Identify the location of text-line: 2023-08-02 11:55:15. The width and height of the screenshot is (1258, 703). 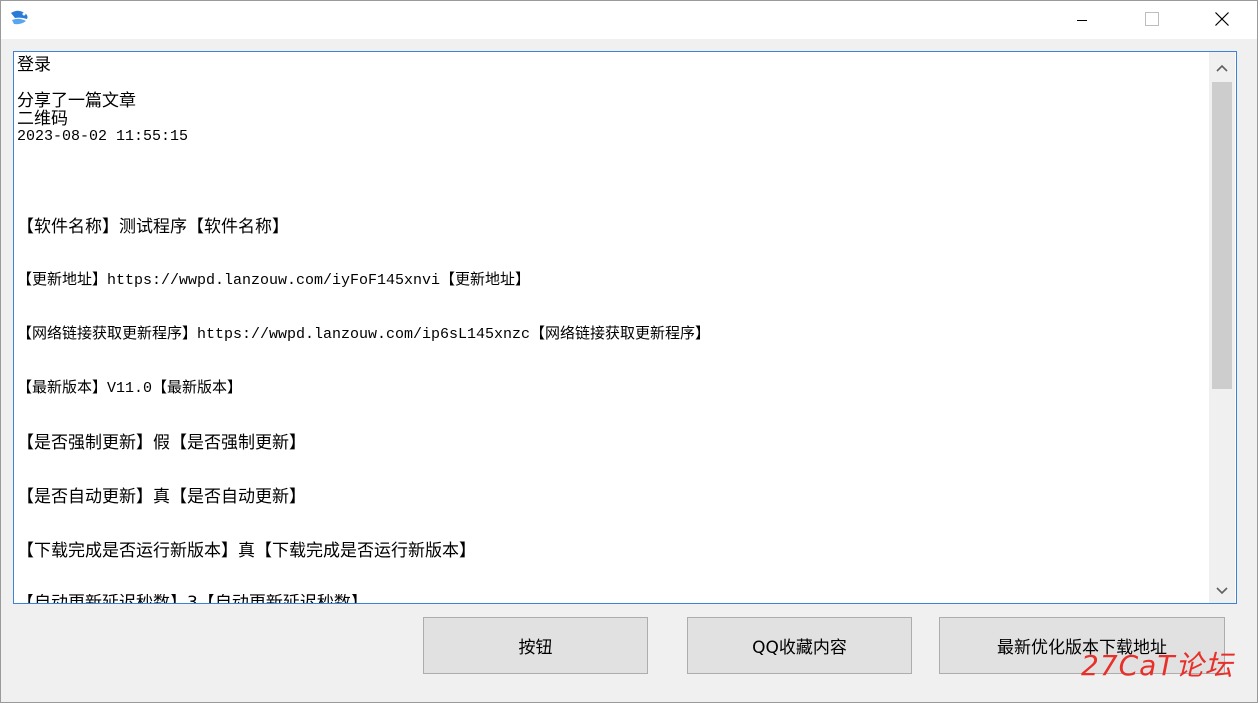
(103, 136).